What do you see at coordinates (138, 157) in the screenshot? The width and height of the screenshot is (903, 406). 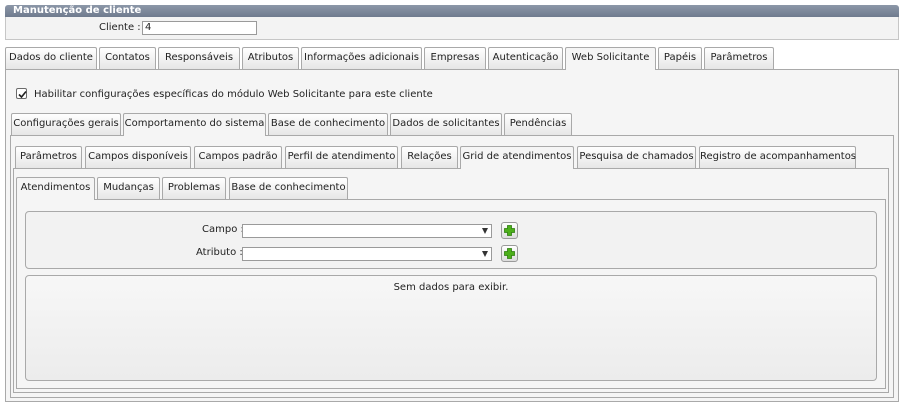 I see `tab-campos-disponiveis: Campos disponíveis` at bounding box center [138, 157].